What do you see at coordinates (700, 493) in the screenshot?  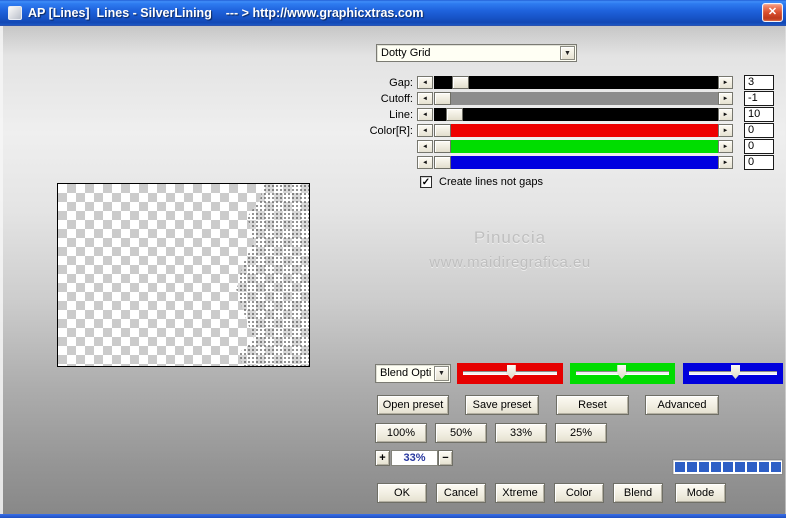 I see `mode-button: Mode` at bounding box center [700, 493].